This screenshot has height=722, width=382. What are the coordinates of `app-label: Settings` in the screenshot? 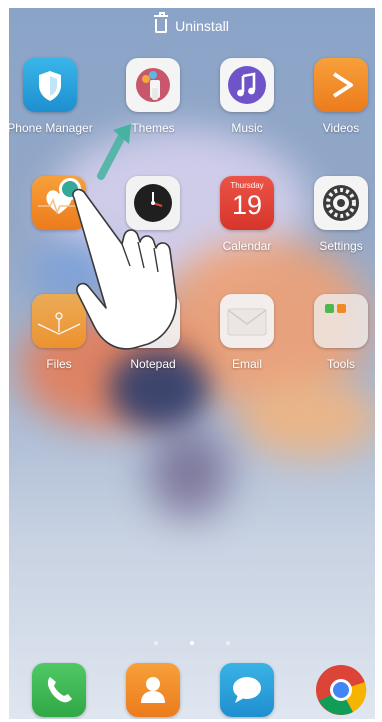 It's located at (341, 246).